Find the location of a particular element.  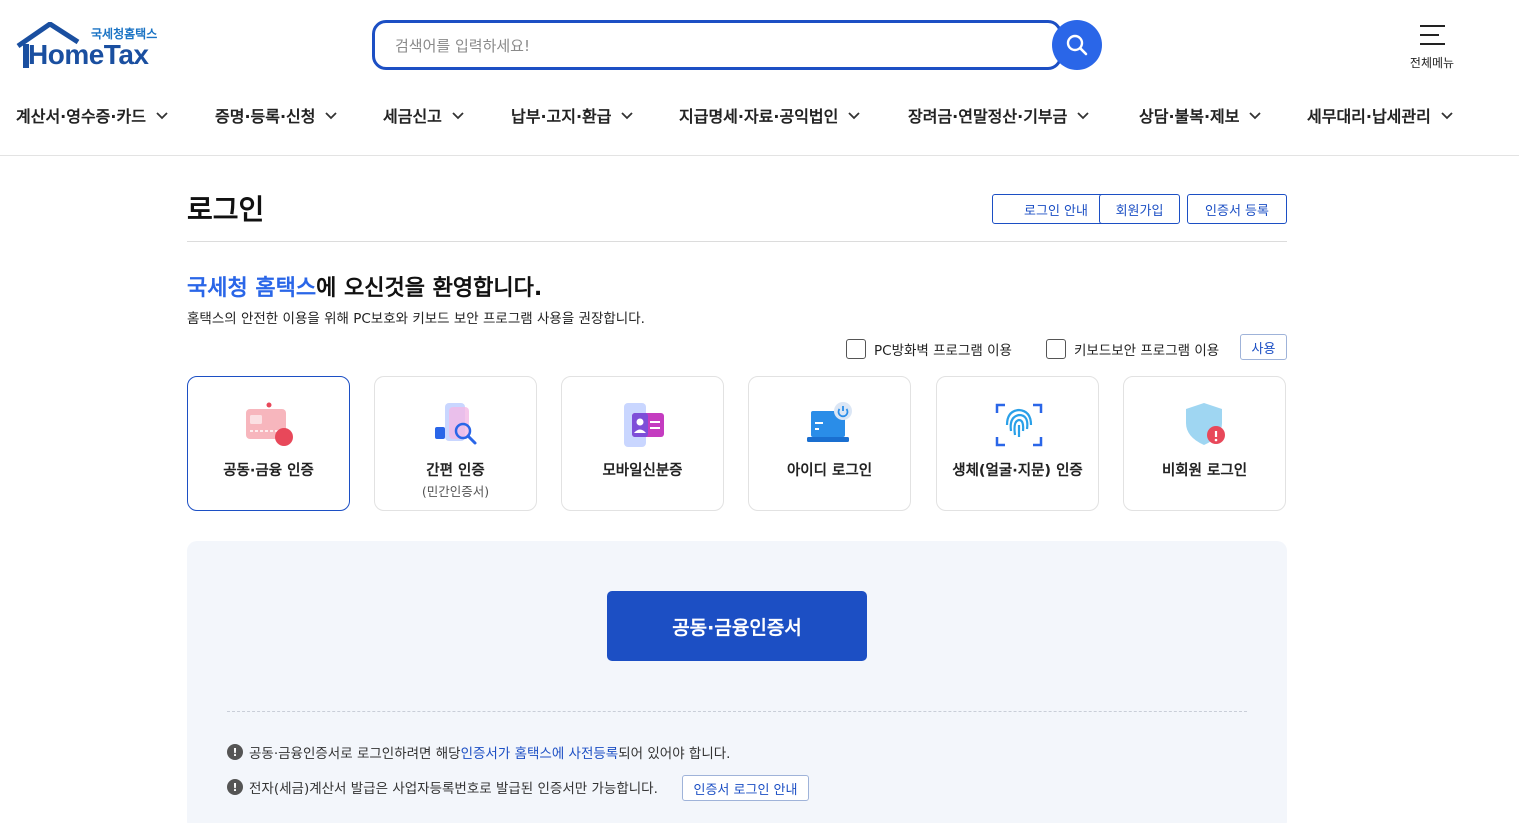

nav-item-label: 증명·등록·신청 is located at coordinates (265, 116).